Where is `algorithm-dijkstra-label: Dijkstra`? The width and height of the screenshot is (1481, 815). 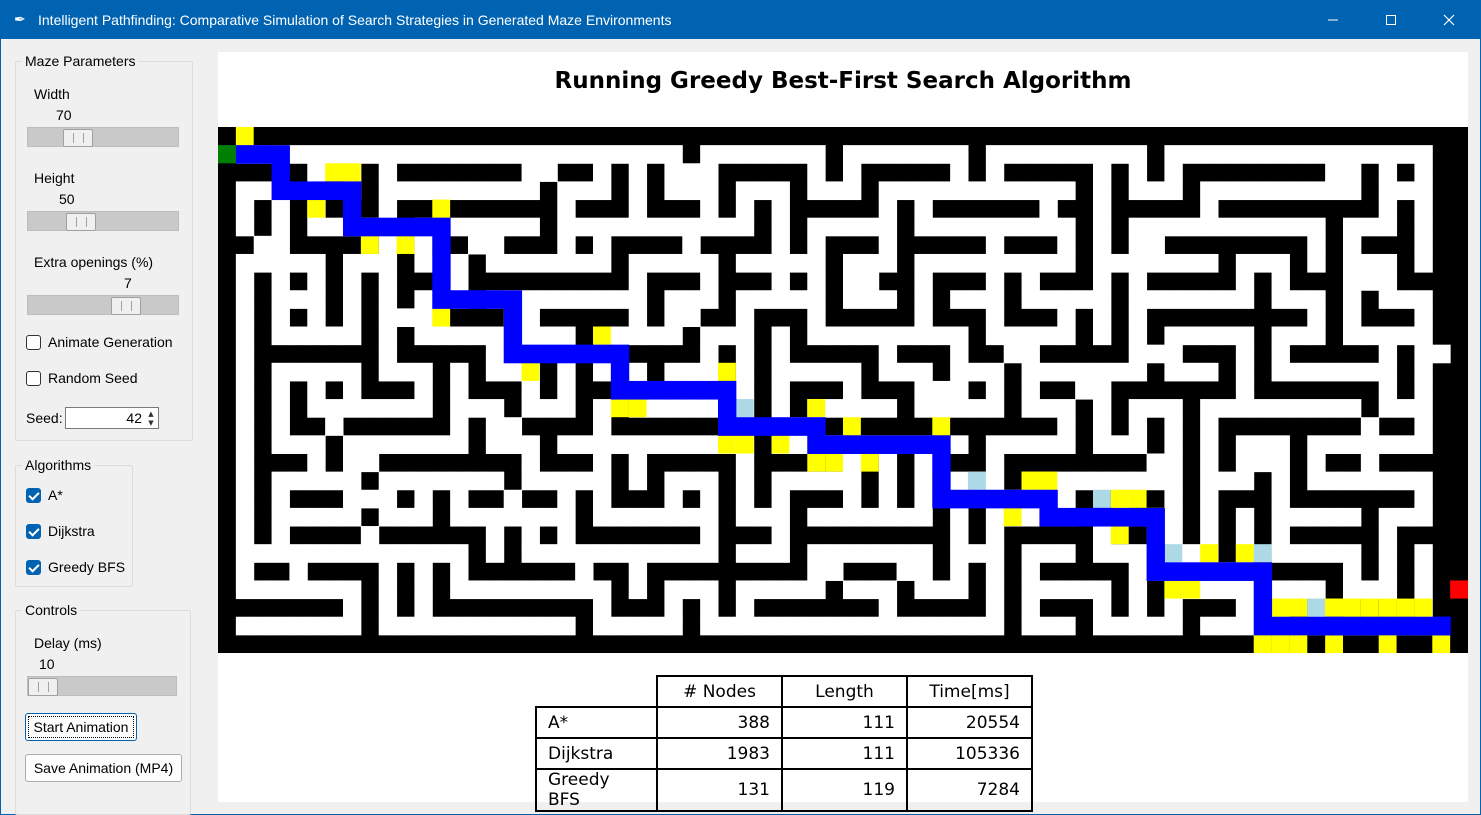
algorithm-dijkstra-label: Dijkstra is located at coordinates (71, 531).